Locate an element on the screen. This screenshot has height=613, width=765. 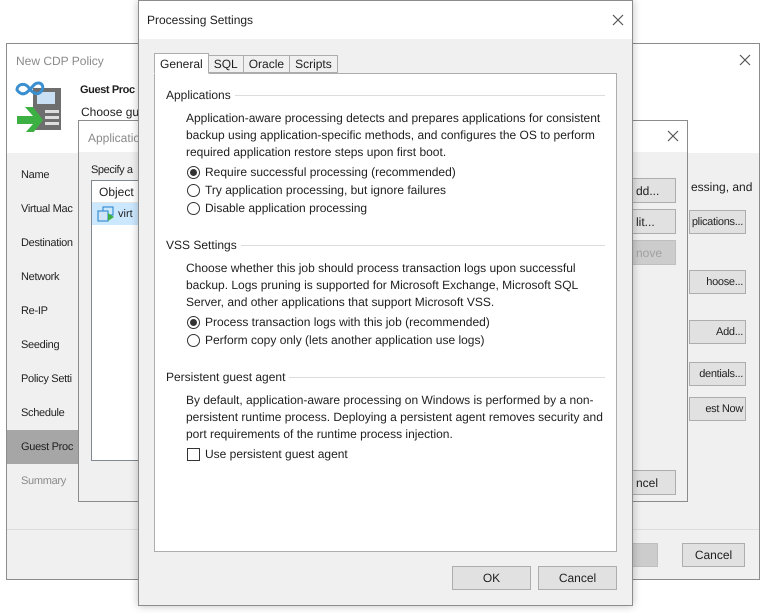
list-row: virt is located at coordinates (115, 214).